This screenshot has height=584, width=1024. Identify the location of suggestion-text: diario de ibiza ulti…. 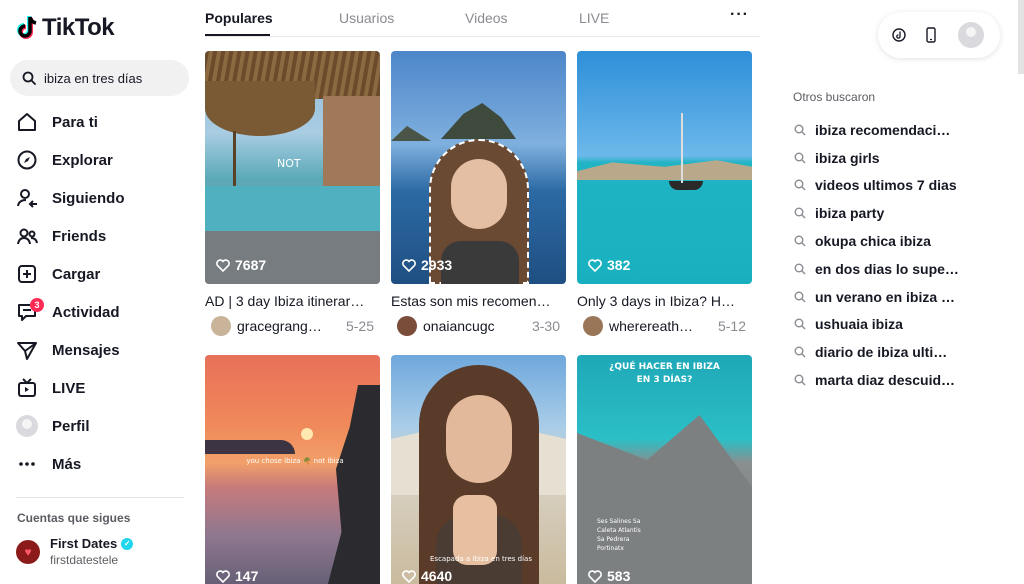
(881, 352).